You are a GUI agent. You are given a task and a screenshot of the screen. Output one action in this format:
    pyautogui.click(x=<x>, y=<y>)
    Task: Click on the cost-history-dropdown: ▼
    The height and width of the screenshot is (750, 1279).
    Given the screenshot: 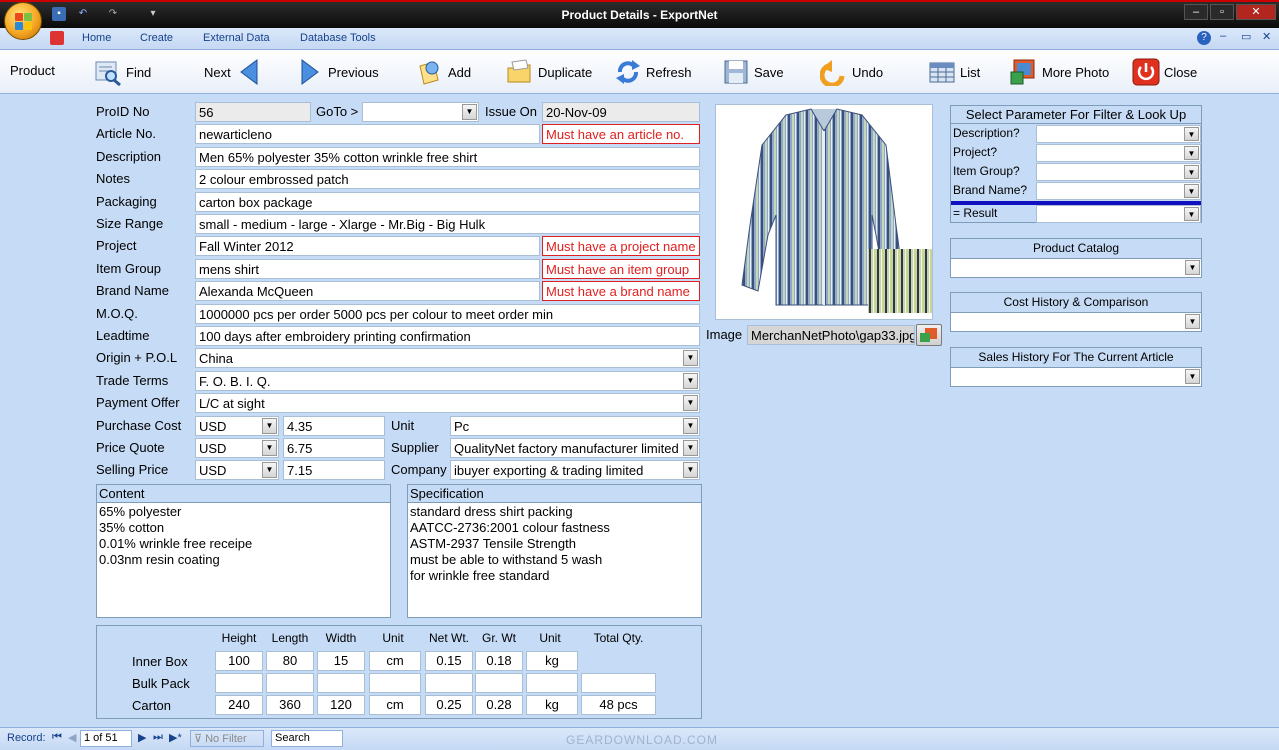 What is the action you would take?
    pyautogui.click(x=1076, y=321)
    